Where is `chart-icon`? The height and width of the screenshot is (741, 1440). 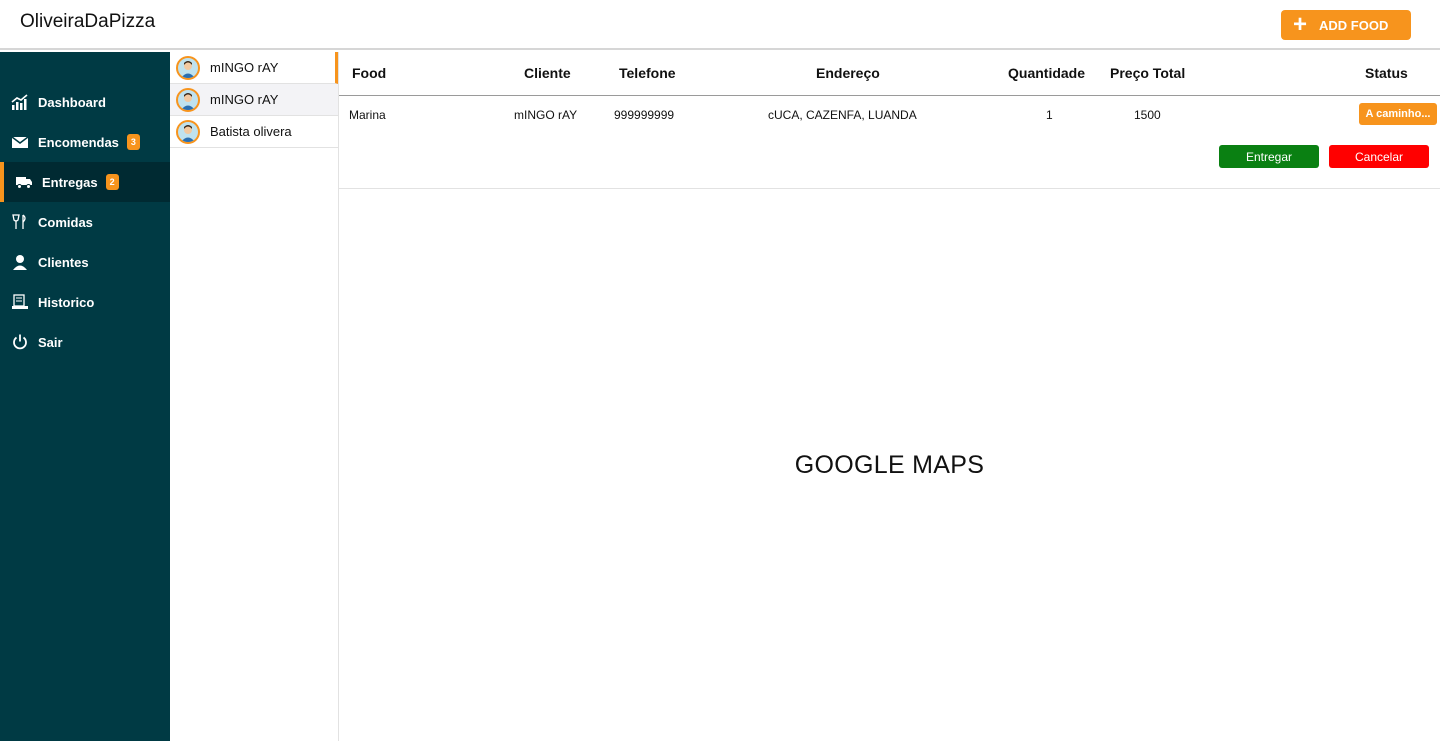
chart-icon is located at coordinates (20, 102).